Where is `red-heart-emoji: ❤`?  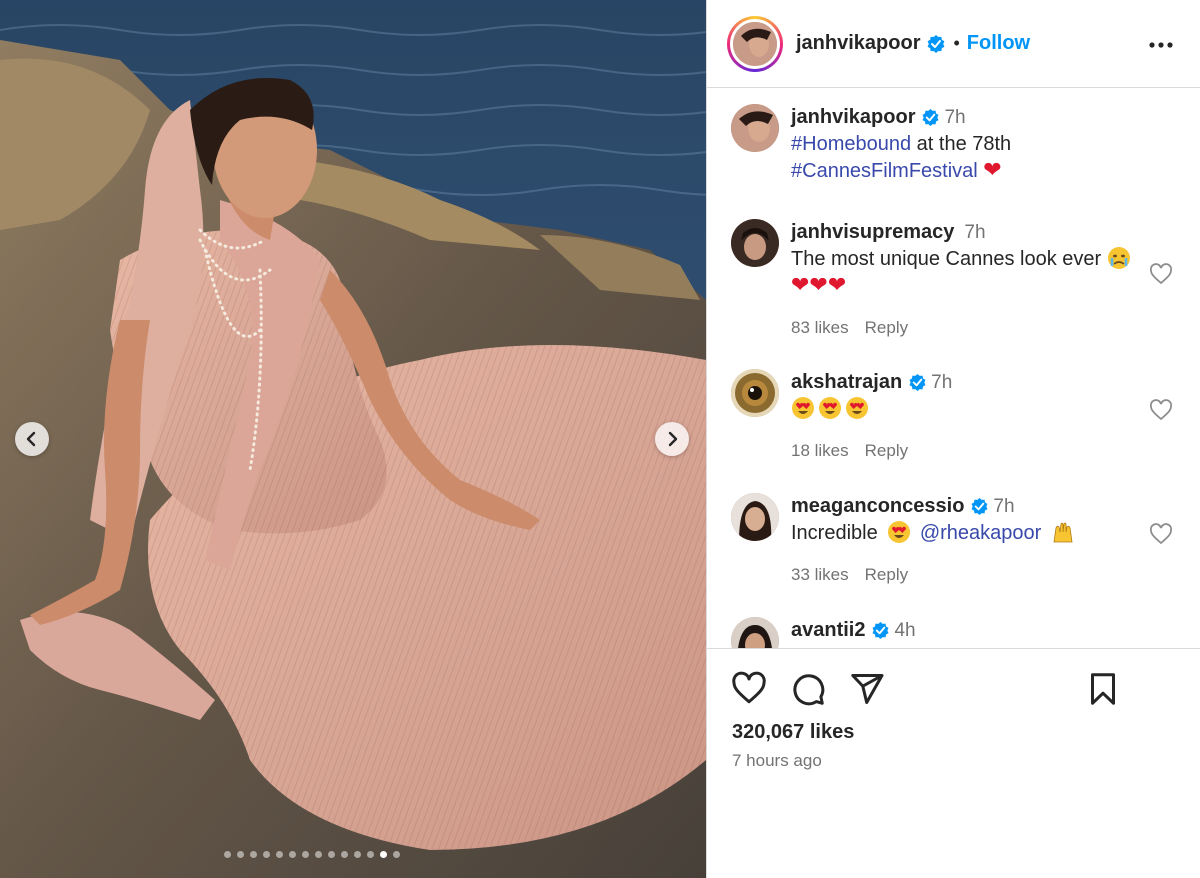
red-heart-emoji: ❤ is located at coordinates (992, 169).